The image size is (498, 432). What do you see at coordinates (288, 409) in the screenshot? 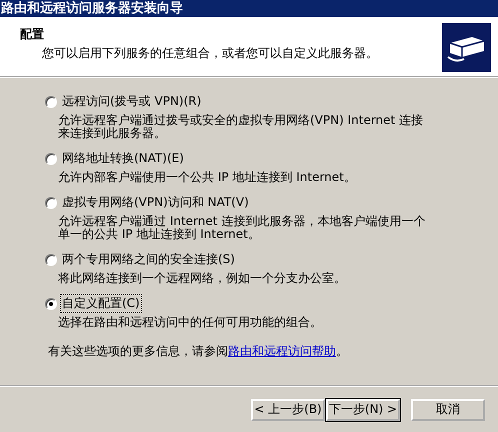
I see `back-button: < 上一步(B)` at bounding box center [288, 409].